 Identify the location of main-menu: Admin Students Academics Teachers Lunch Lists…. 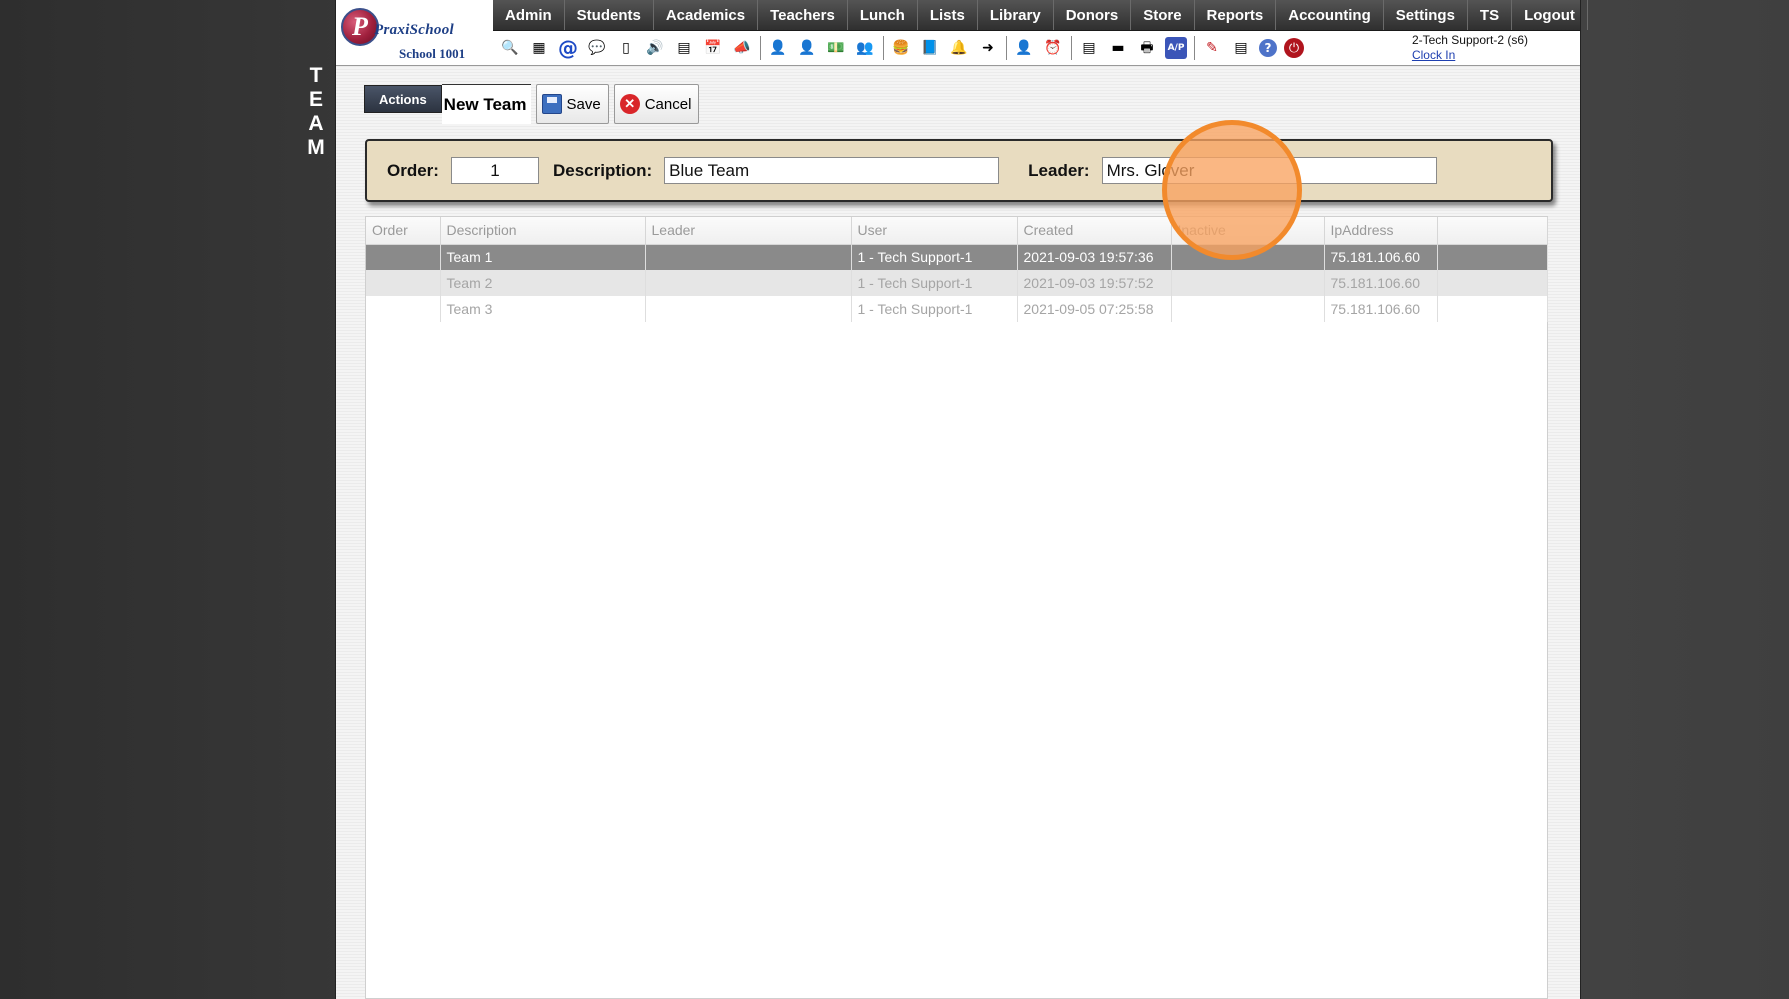
(1040, 15).